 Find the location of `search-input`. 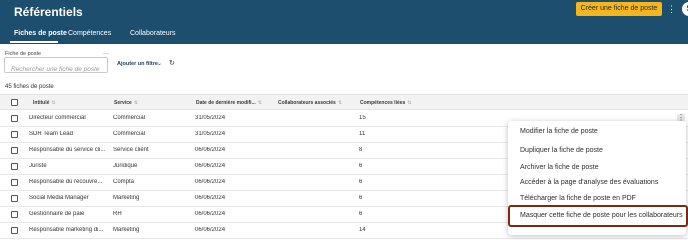

search-input is located at coordinates (56, 69).